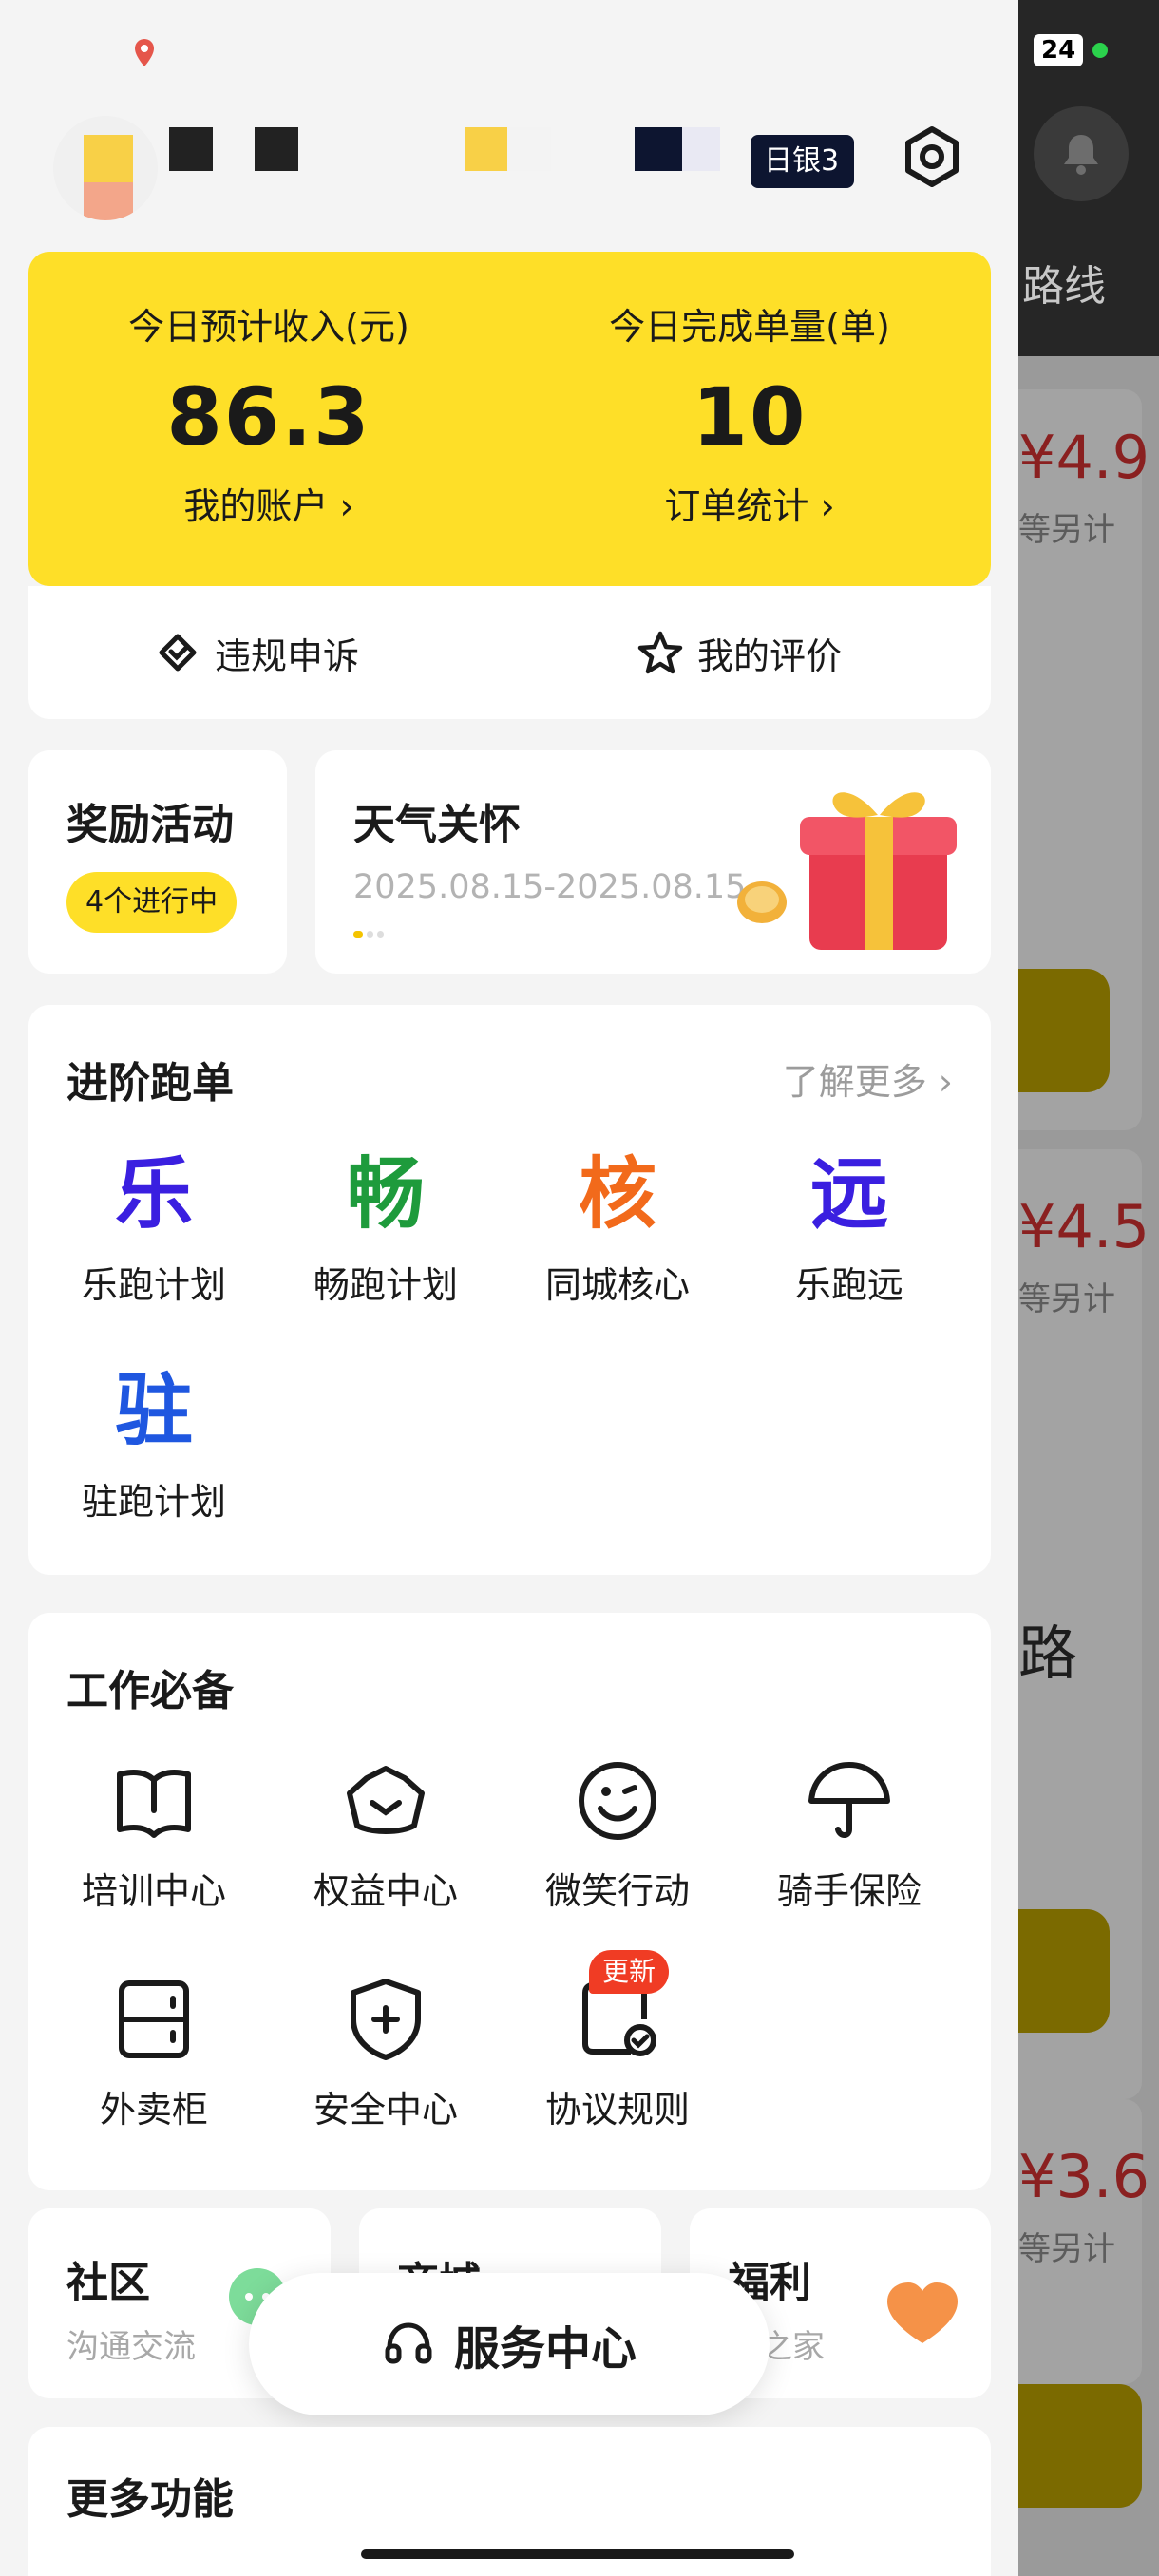 The height and width of the screenshot is (2576, 1159). I want to click on orders-label: 今日完成单量(单), so click(749, 327).